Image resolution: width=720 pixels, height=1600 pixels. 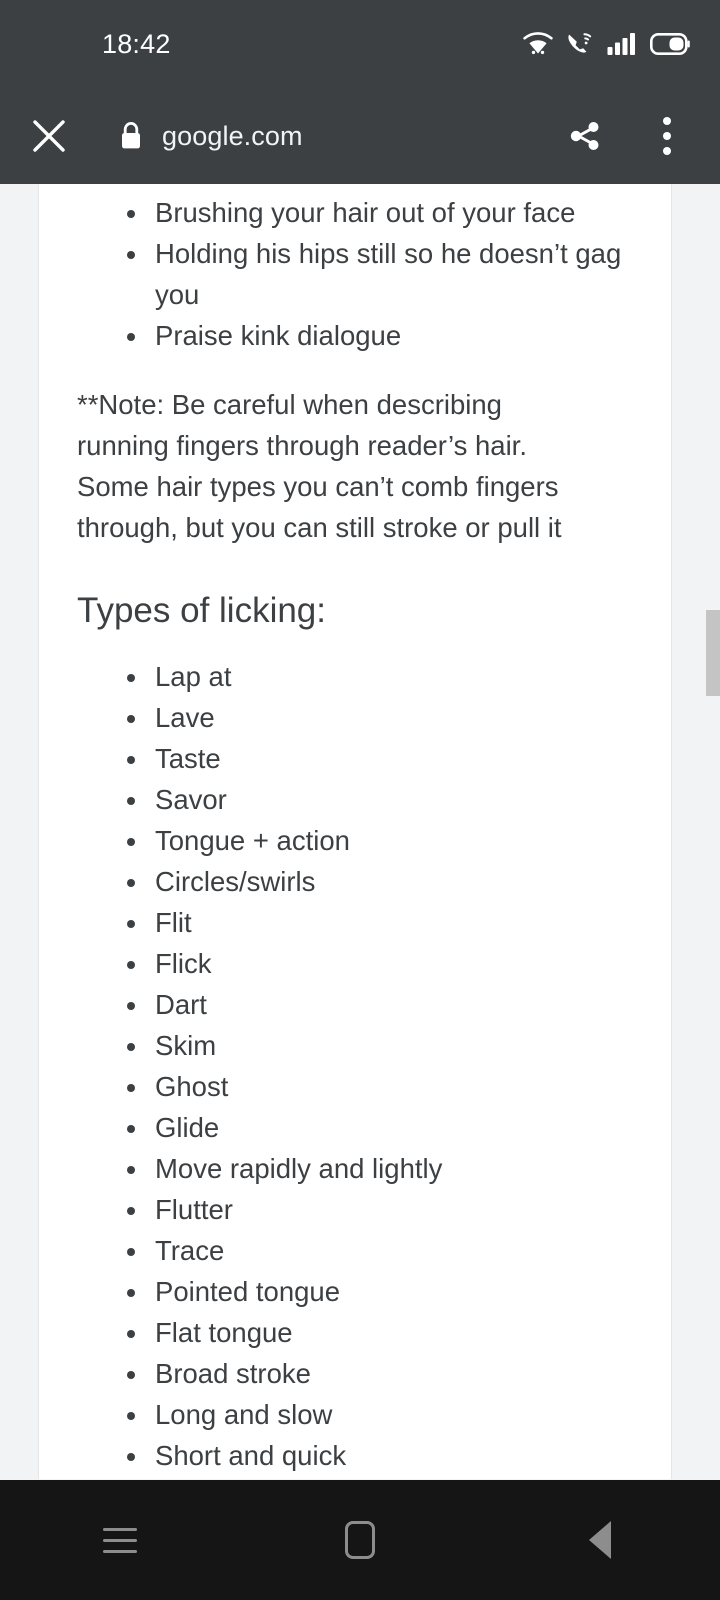 I want to click on home-button, so click(x=360, y=1540).